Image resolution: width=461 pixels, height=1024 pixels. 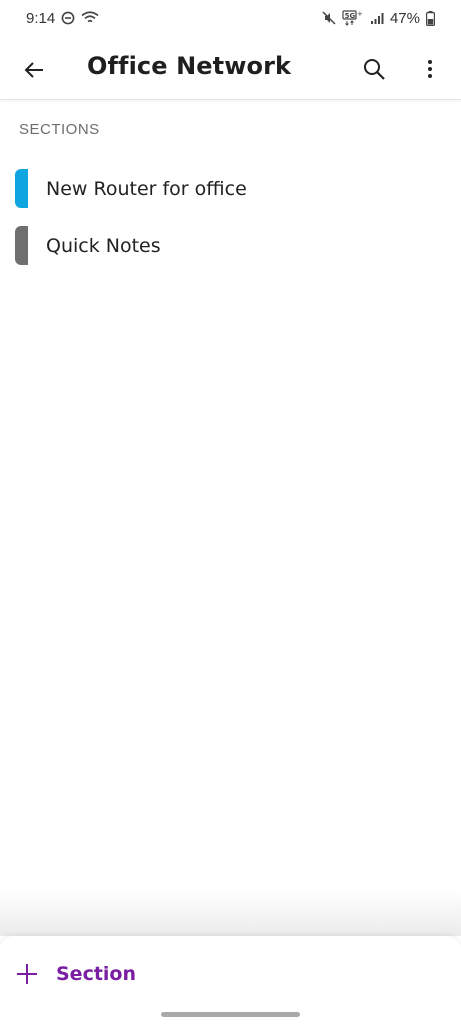 What do you see at coordinates (103, 245) in the screenshot?
I see `section-label: Quick Notes` at bounding box center [103, 245].